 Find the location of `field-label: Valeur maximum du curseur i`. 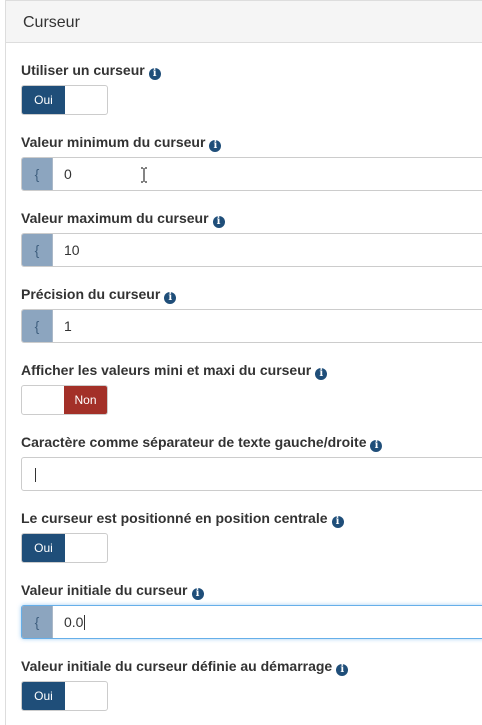

field-label: Valeur maximum du curseur i is located at coordinates (251, 218).